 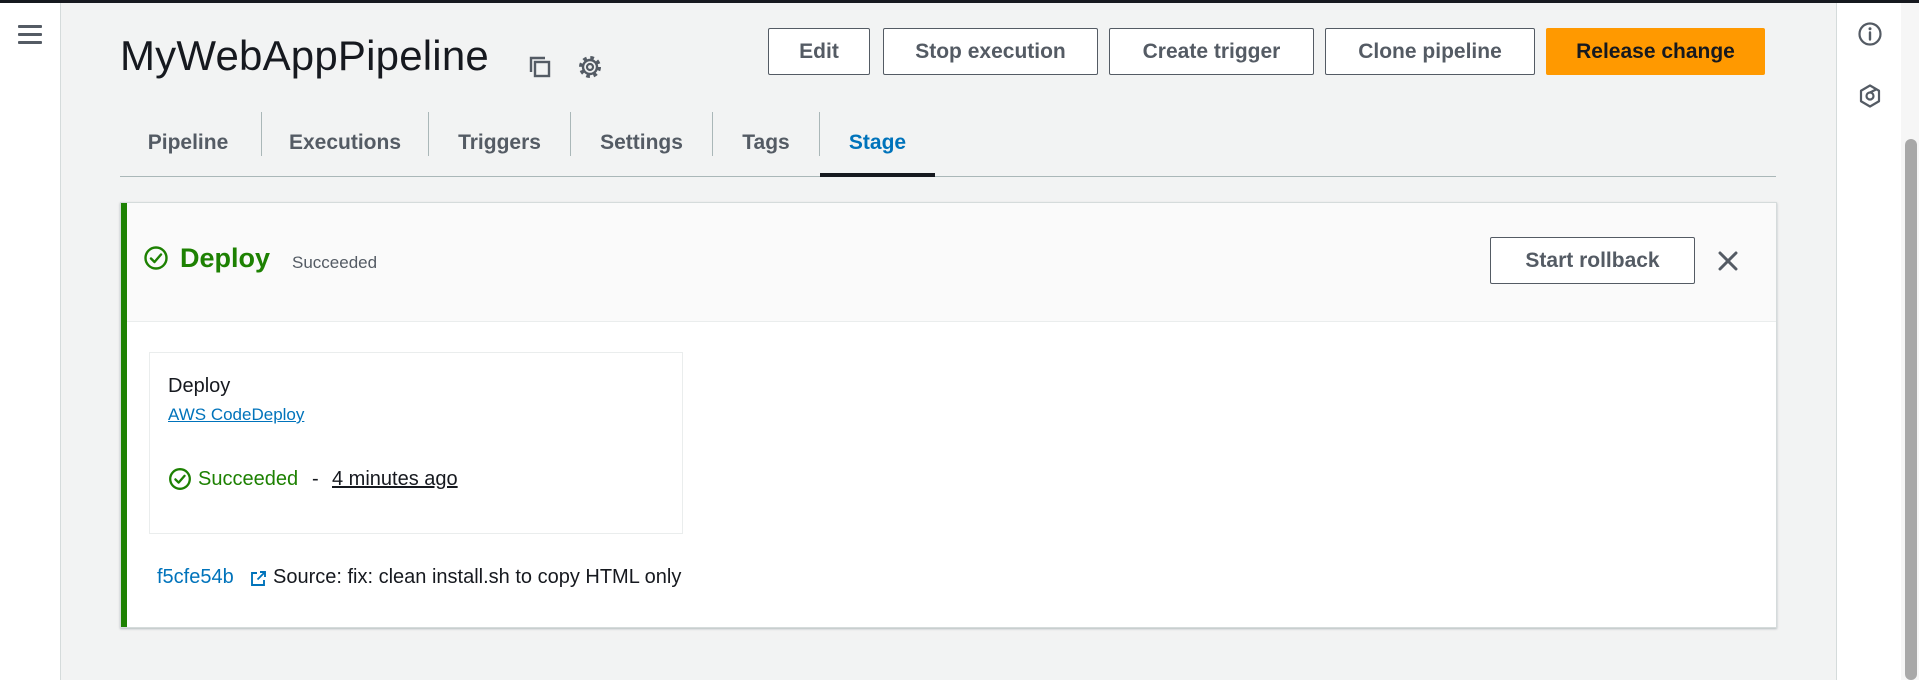 I want to click on action-name: Deploy, so click(x=199, y=386).